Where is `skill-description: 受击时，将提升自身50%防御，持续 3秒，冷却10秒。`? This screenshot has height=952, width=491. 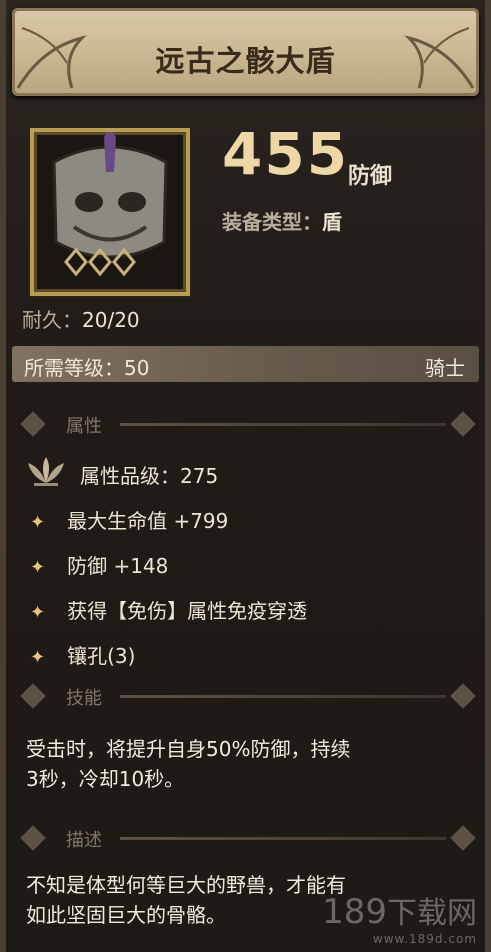
skill-description: 受击时，将提升自身50%防御，持续 3秒，冷却10秒。 is located at coordinates (246, 764).